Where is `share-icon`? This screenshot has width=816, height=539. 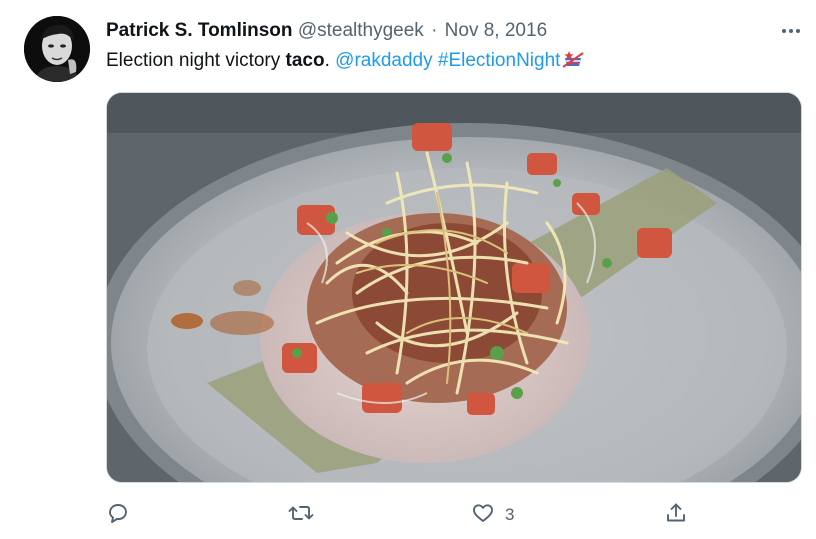
share-icon is located at coordinates (676, 515).